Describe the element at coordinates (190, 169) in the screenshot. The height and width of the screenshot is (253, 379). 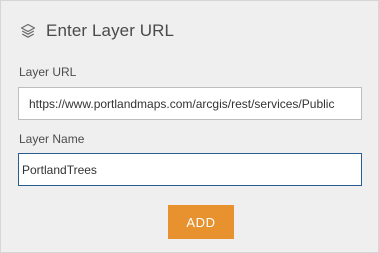
I see `layer-name-input` at that location.